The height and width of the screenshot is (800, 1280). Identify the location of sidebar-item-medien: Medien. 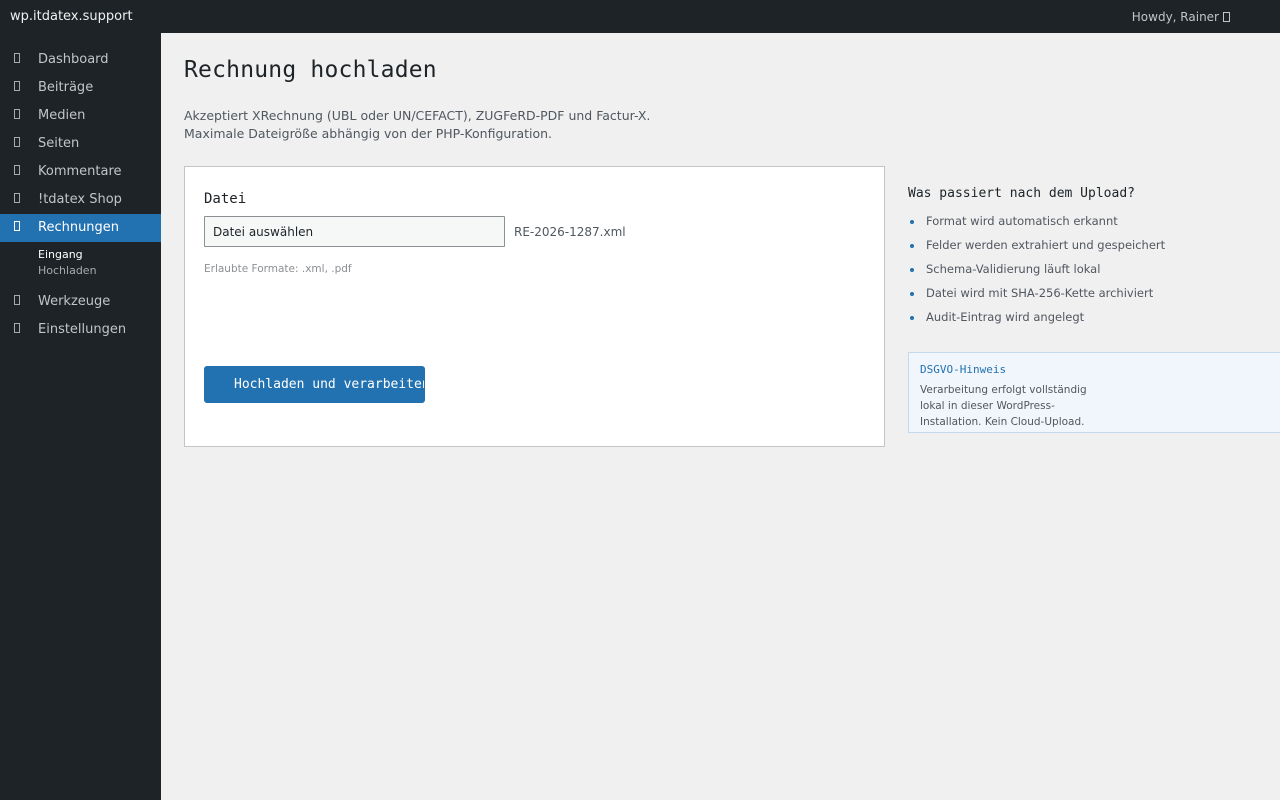
(80, 116).